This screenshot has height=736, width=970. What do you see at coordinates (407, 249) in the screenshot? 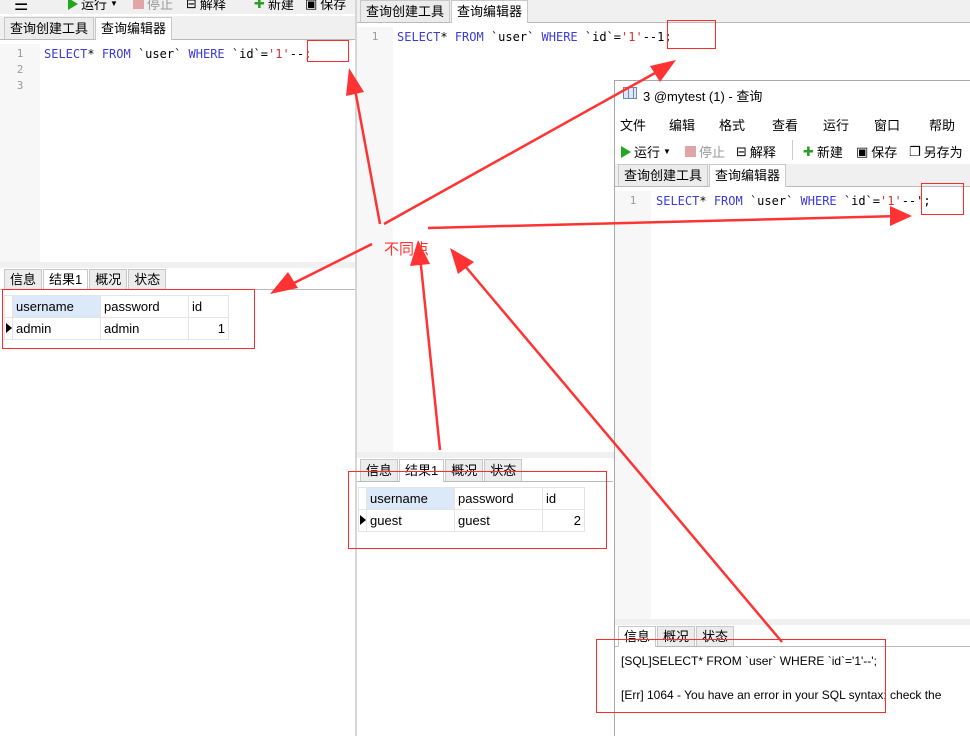
I see `annotation-label: 不同点` at bounding box center [407, 249].